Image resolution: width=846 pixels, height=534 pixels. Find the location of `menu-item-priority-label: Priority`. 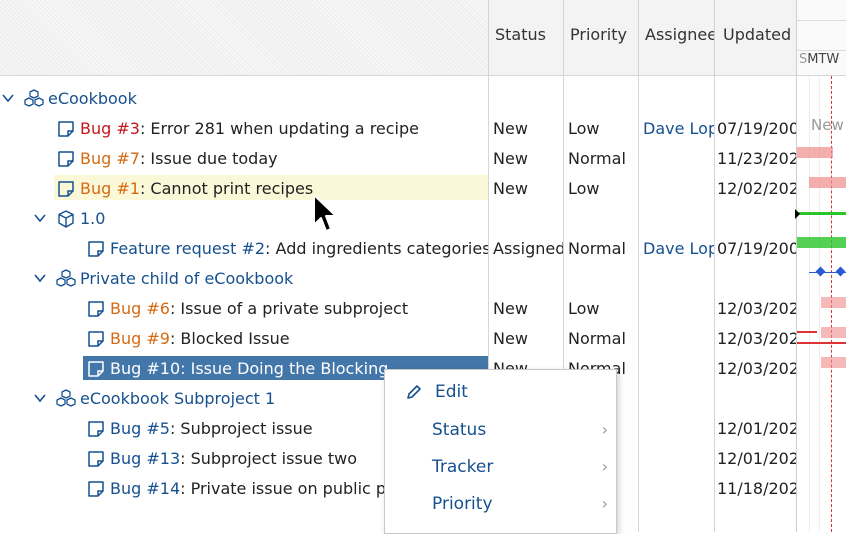

menu-item-priority-label: Priority is located at coordinates (462, 504).